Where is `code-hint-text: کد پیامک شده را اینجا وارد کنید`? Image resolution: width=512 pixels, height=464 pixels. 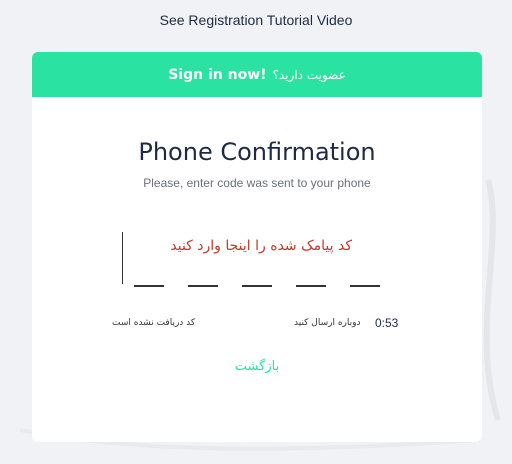 code-hint-text: کد پیامک شده را اینجا وارد کنید is located at coordinates (261, 246).